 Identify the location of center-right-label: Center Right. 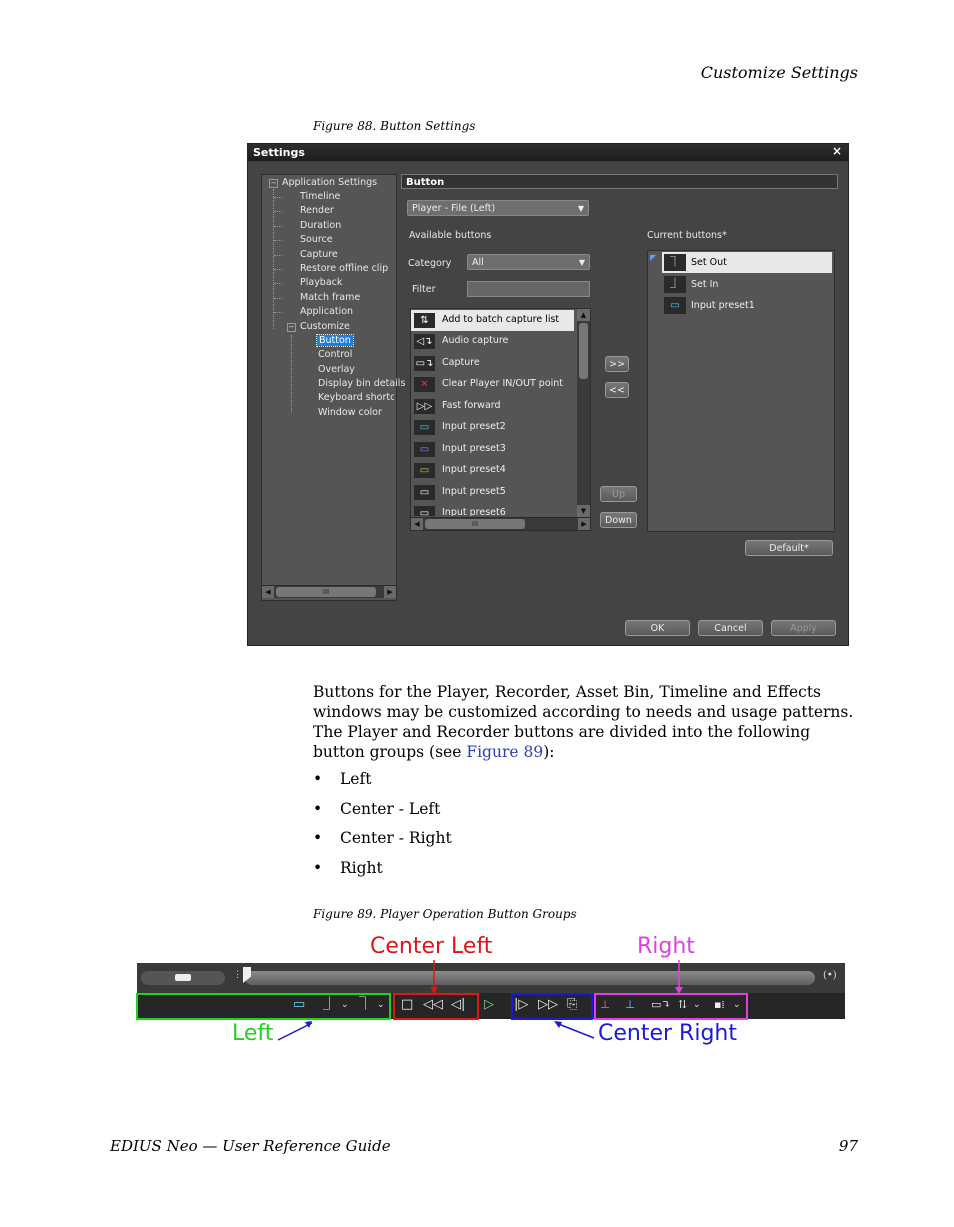
(667, 1033).